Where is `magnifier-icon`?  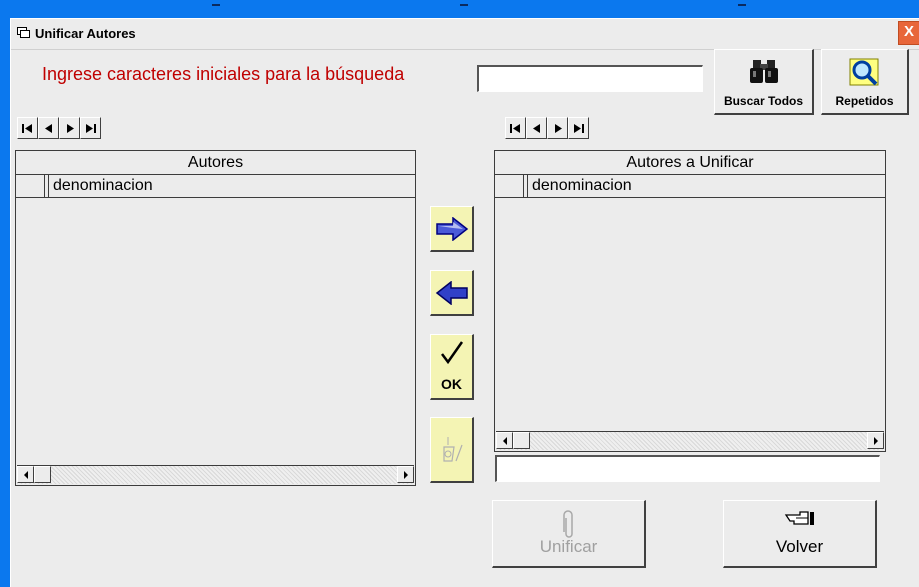 magnifier-icon is located at coordinates (863, 72).